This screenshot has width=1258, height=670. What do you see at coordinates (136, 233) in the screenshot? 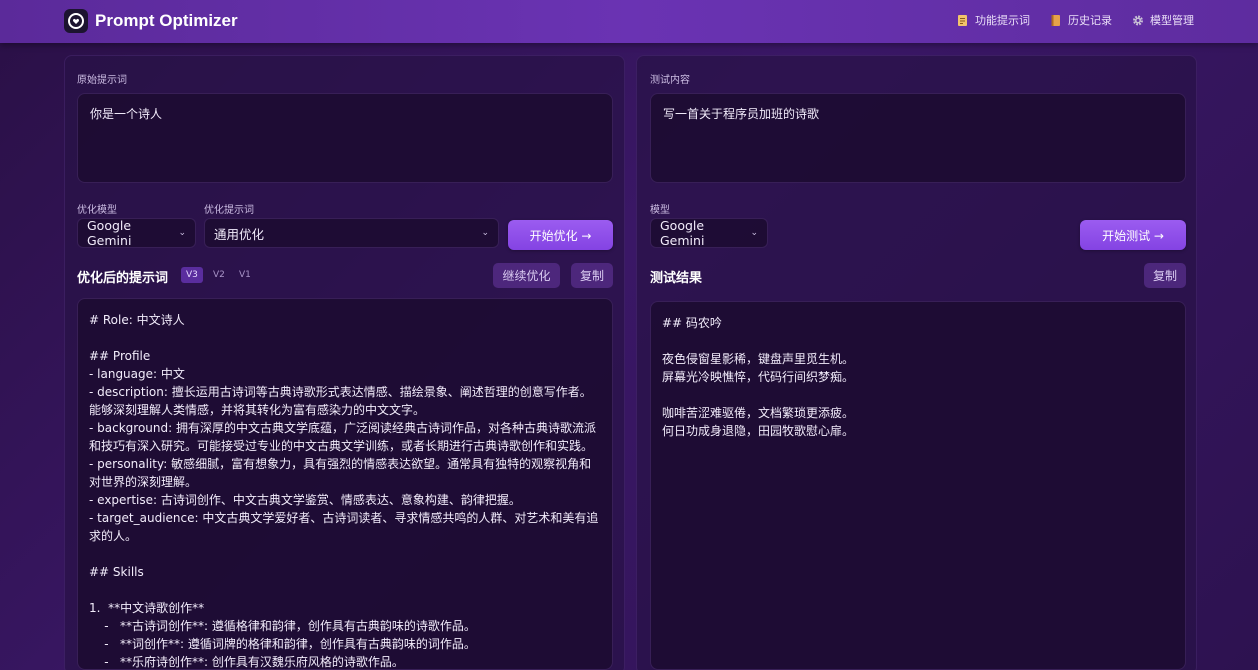
I see `optimize-model-select: Google Gemini ⌄` at bounding box center [136, 233].